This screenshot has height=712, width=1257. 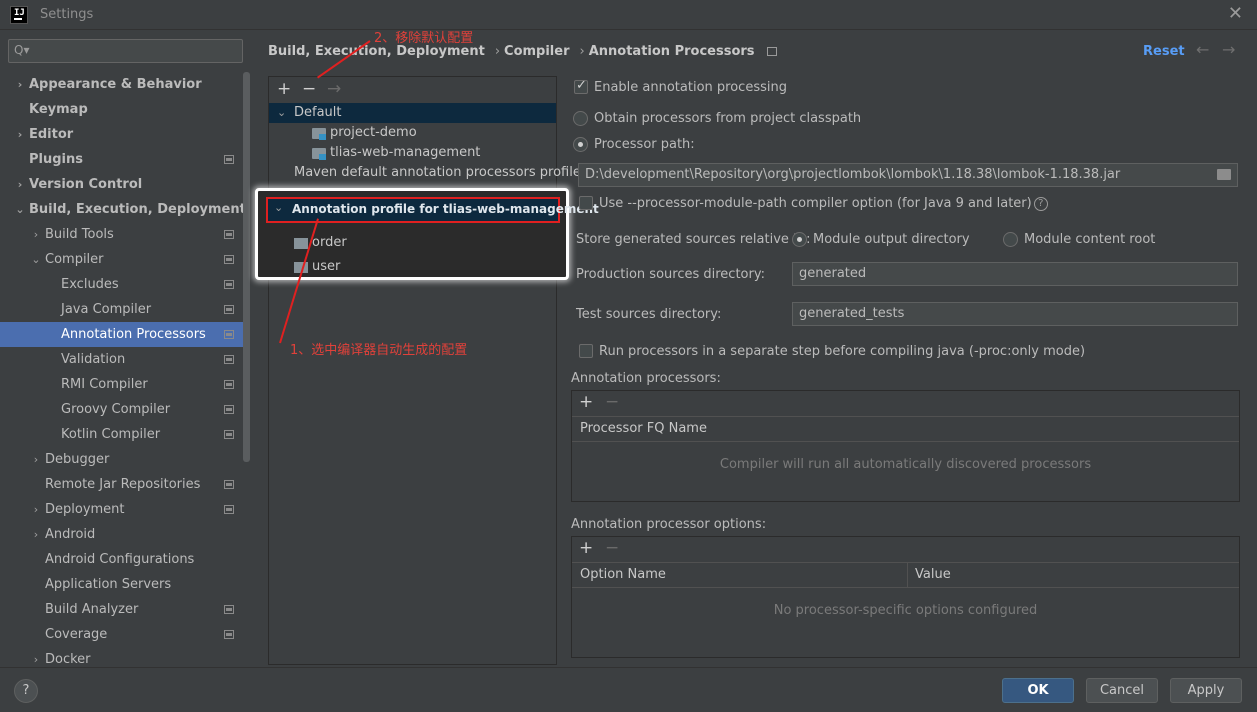 I want to click on module-content-radio, so click(x=1010, y=239).